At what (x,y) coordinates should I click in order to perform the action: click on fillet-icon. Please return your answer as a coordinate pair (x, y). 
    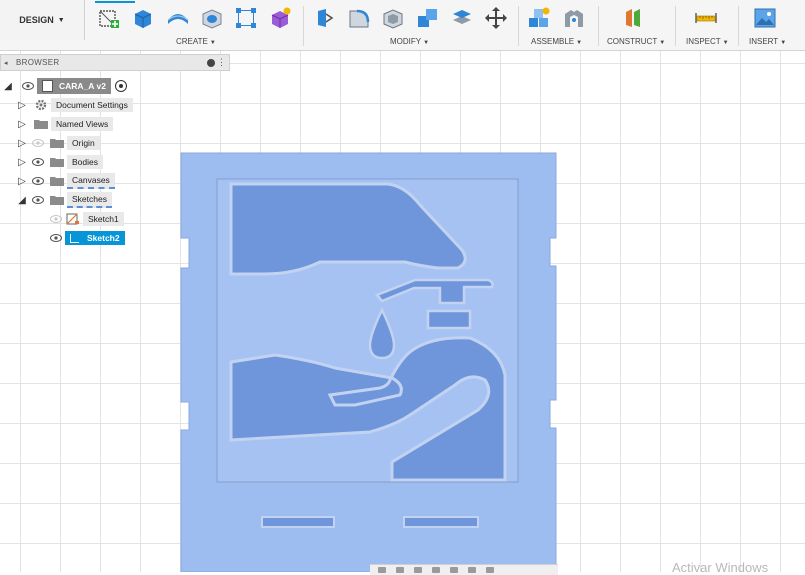
    Looking at the image, I should click on (359, 18).